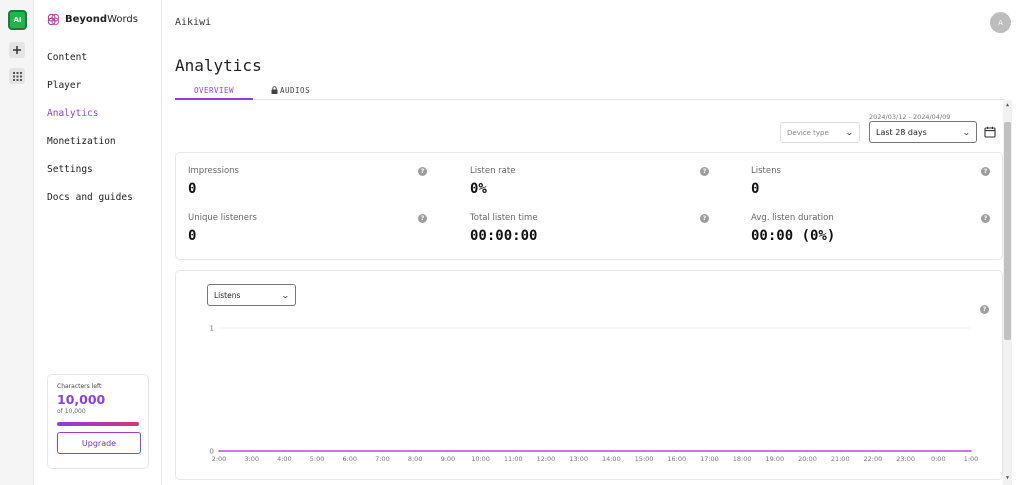  What do you see at coordinates (218, 65) in the screenshot?
I see `page-title: Analytics` at bounding box center [218, 65].